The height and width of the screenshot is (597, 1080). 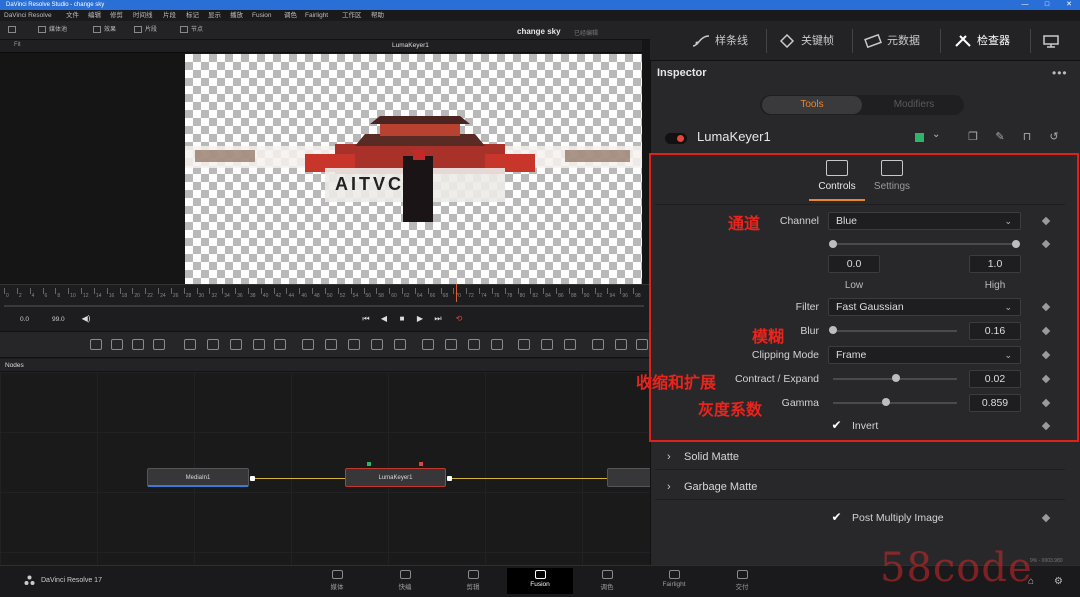 What do you see at coordinates (438, 319) in the screenshot?
I see `go-to-end-button: ⏭` at bounding box center [438, 319].